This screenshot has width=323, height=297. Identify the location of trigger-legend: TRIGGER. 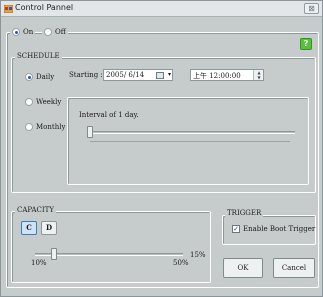
(244, 213).